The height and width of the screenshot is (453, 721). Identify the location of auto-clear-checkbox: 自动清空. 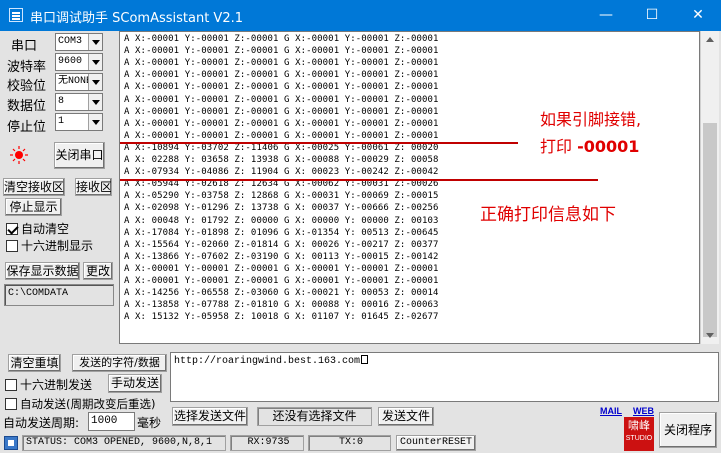
(37, 228).